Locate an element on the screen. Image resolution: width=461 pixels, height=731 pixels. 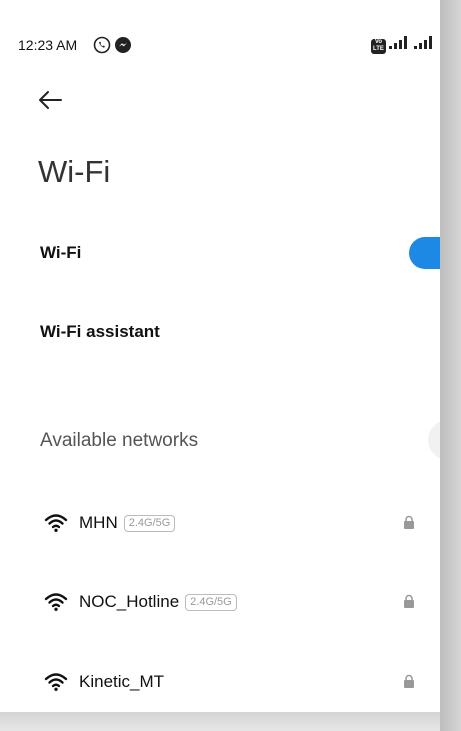
screen-edge-shadow is located at coordinates (450, 365).